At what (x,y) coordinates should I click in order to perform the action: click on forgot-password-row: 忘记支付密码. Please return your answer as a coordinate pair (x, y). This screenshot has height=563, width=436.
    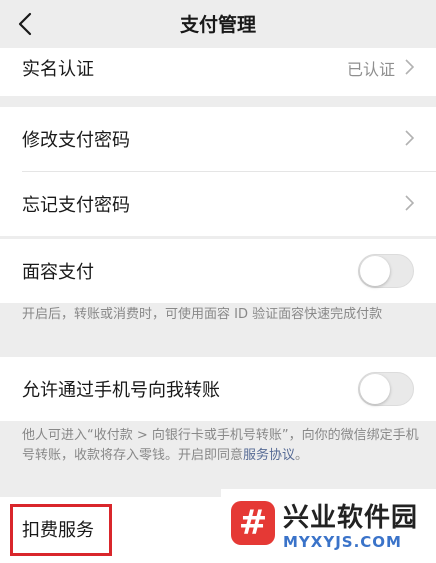
    Looking at the image, I should click on (218, 204).